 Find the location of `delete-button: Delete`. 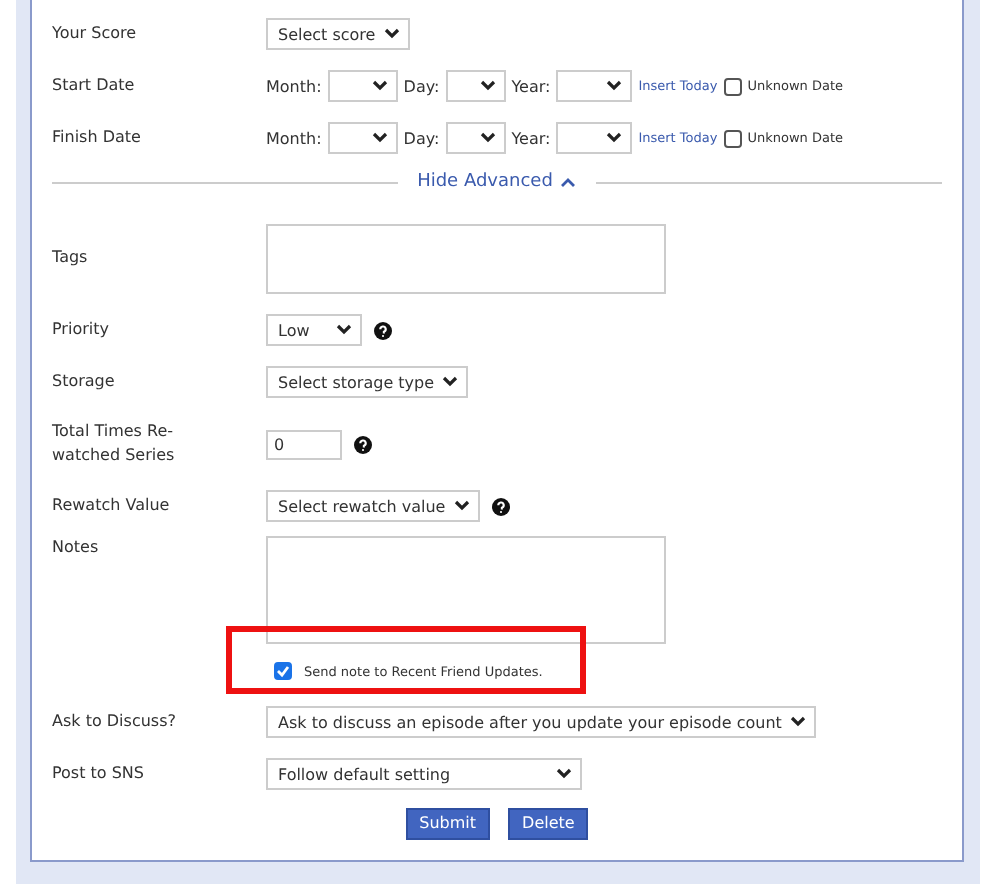

delete-button: Delete is located at coordinates (548, 824).